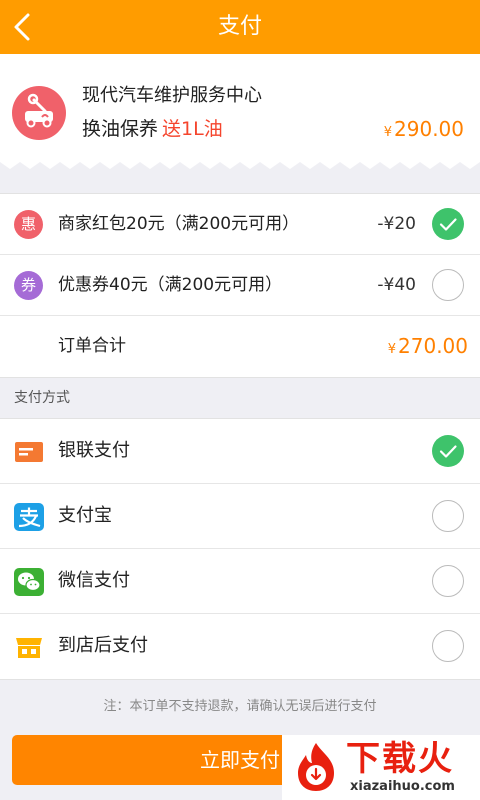  I want to click on payment-section-title: 支付方式, so click(42, 398).